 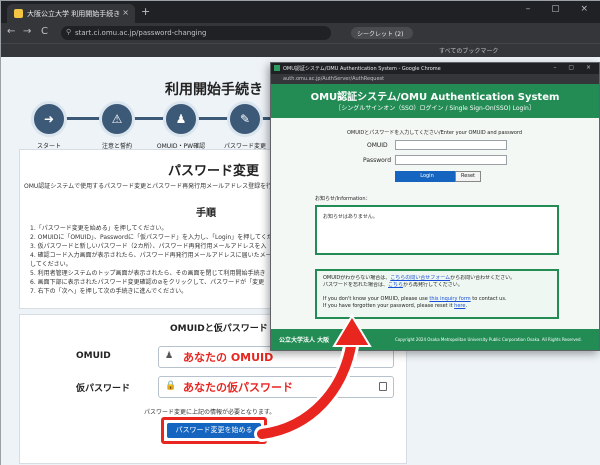 I want to click on tab-strip: 大阪公立大学 利用開始手続き × + – ▢ ×, so click(x=300, y=12).